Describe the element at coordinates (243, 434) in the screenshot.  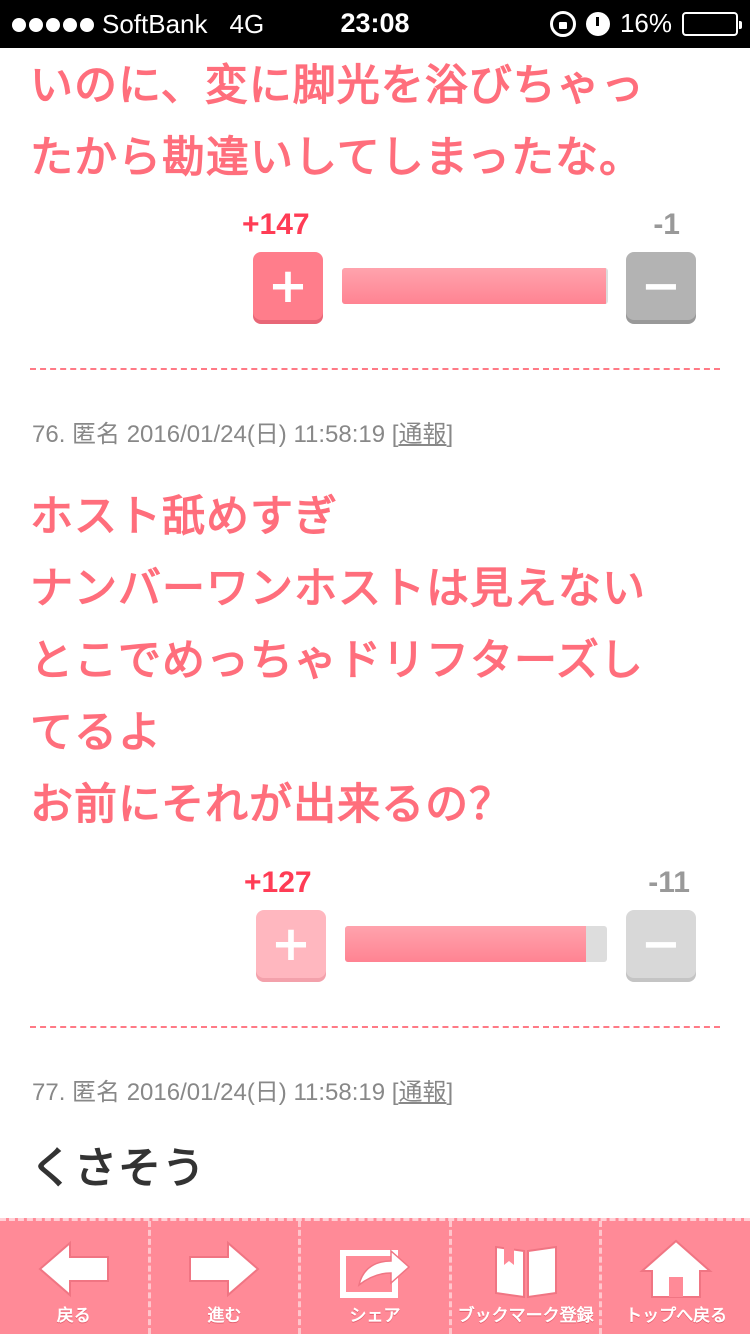
I see `comment-meta: 76. 匿名 2016/01/24(日) 11:58:19 [通報]` at that location.